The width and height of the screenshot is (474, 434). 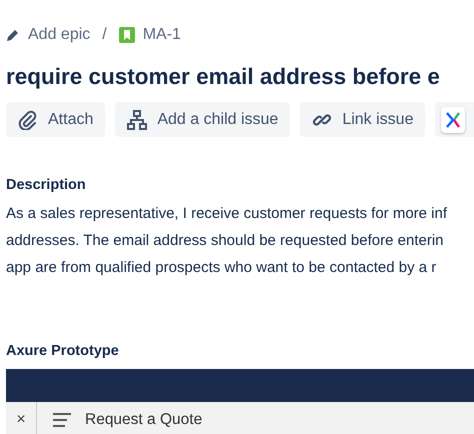 I want to click on x-logo-icon, so click(x=453, y=120).